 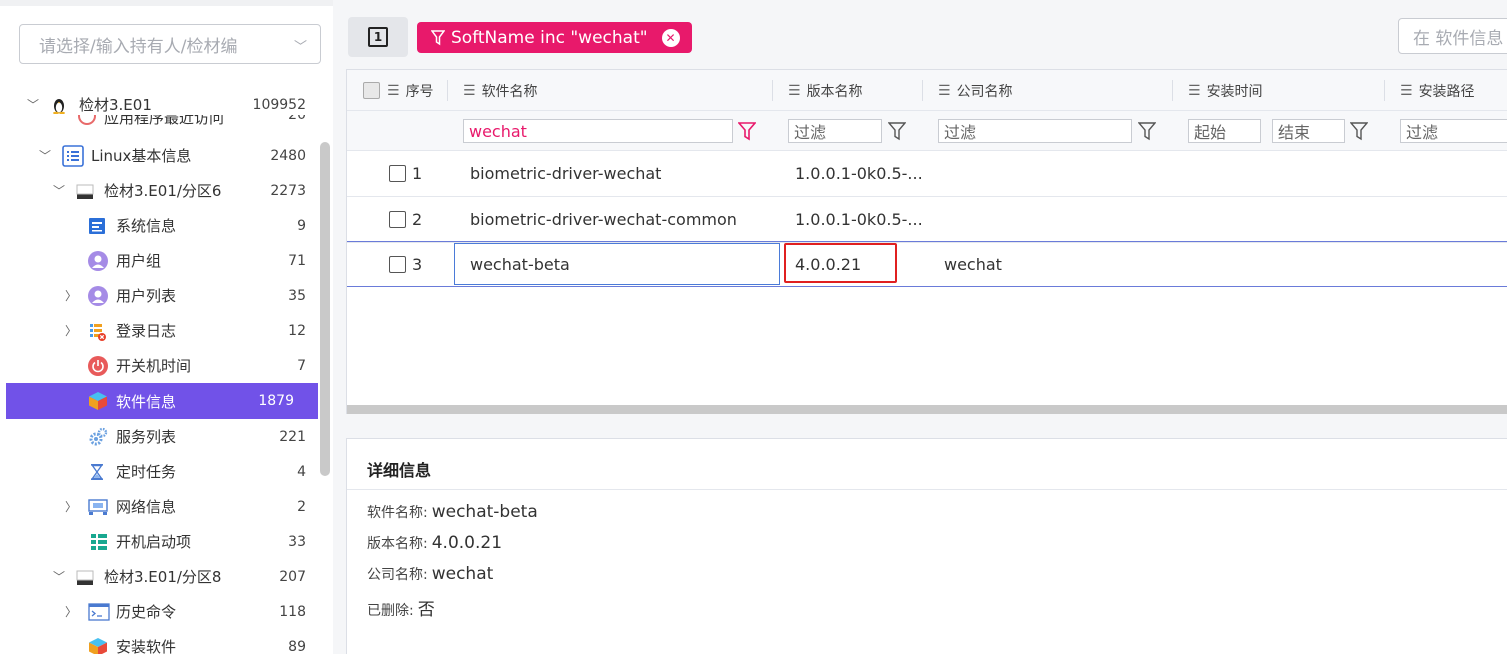 What do you see at coordinates (485, 512) in the screenshot?
I see `detail-value: wechat-beta` at bounding box center [485, 512].